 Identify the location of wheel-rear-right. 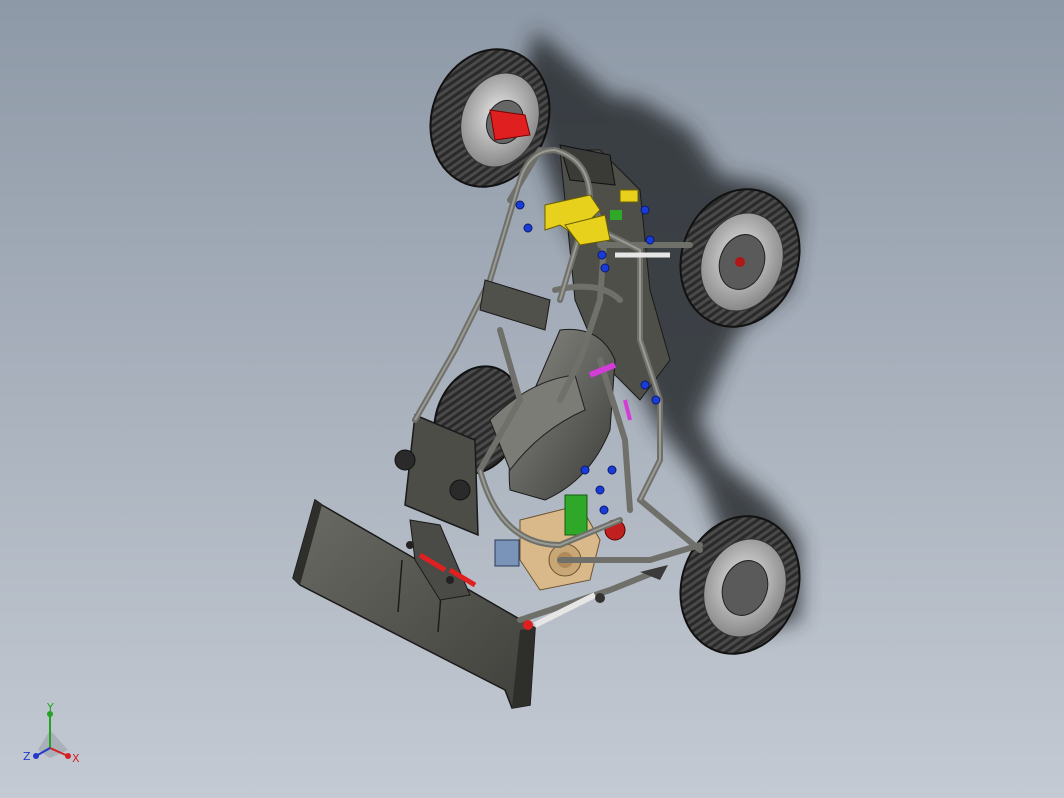
(740, 584).